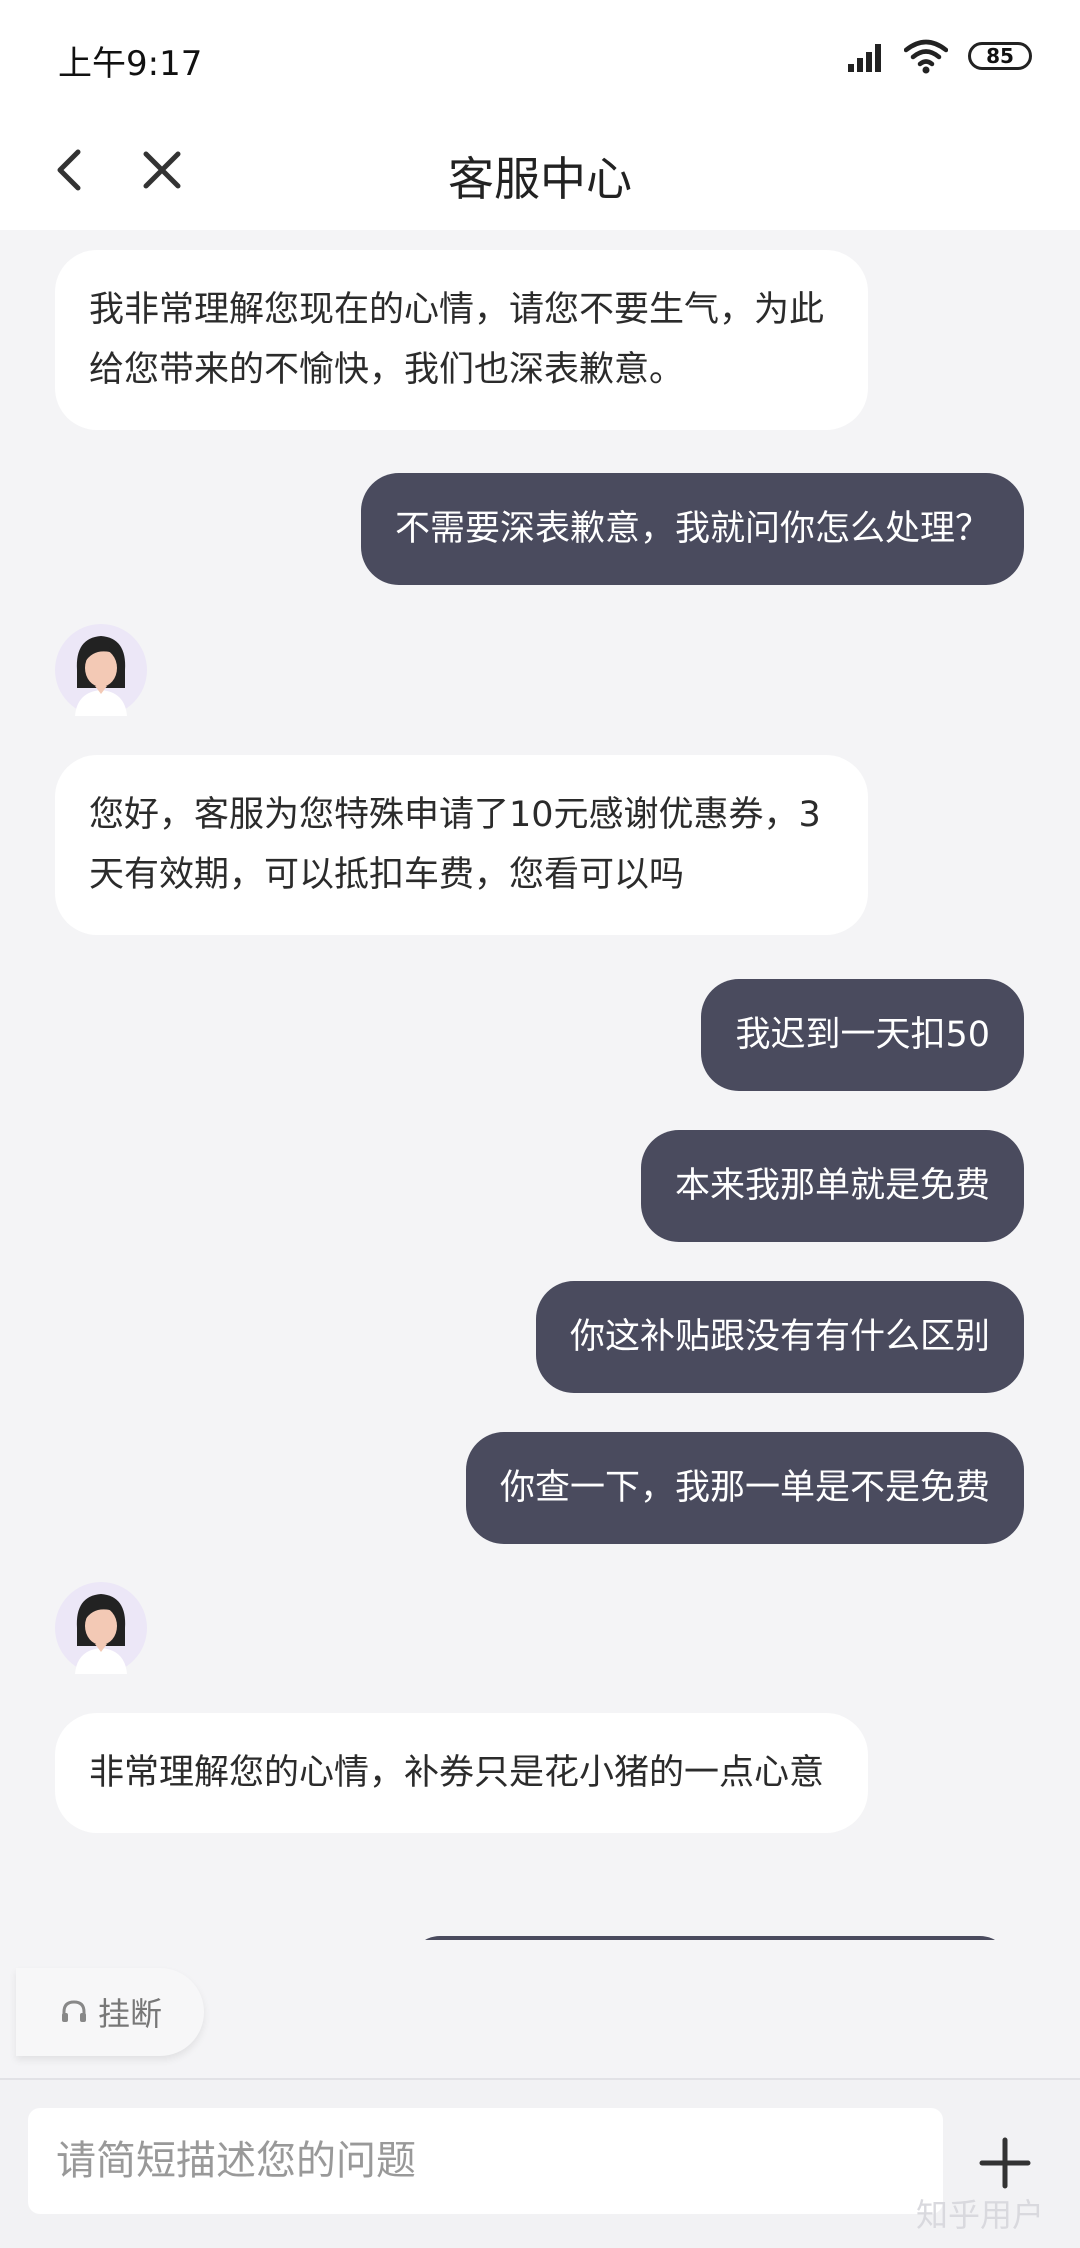 The width and height of the screenshot is (1080, 2248). Describe the element at coordinates (692, 529) in the screenshot. I see `user-message: 不需要深表歉意，我就问你怎么处理？` at that location.